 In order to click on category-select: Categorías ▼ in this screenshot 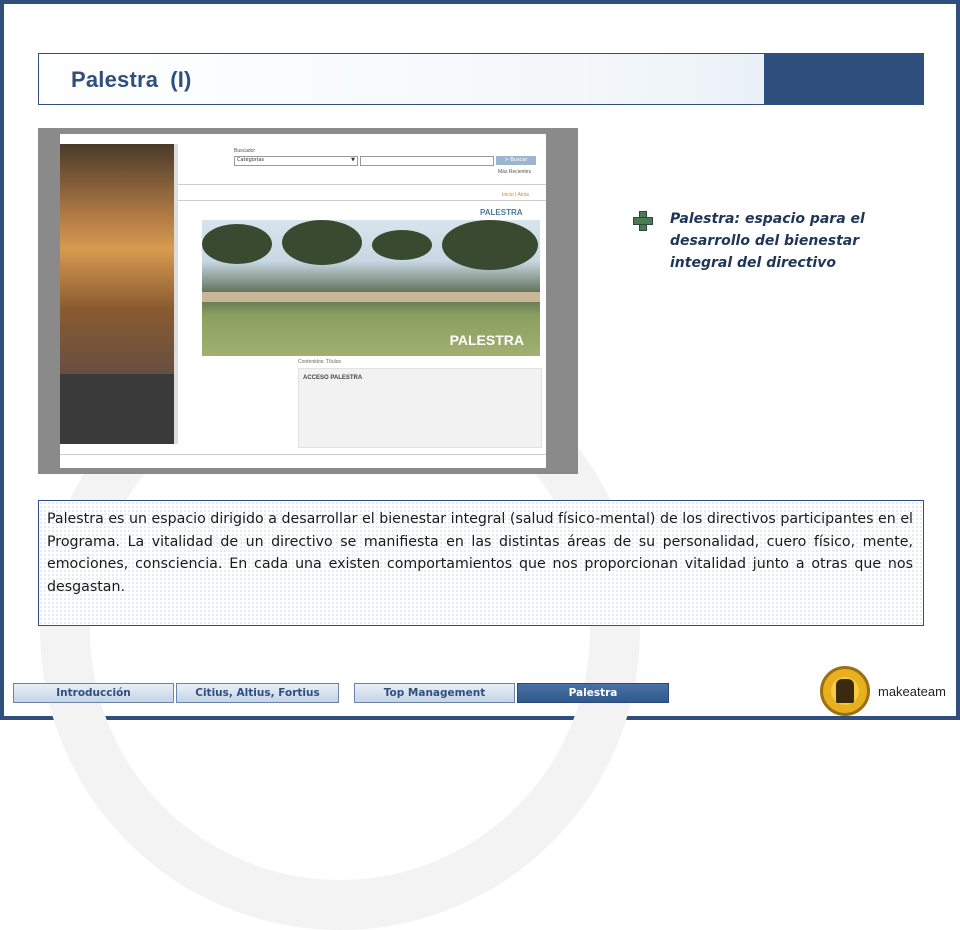, I will do `click(296, 161)`.